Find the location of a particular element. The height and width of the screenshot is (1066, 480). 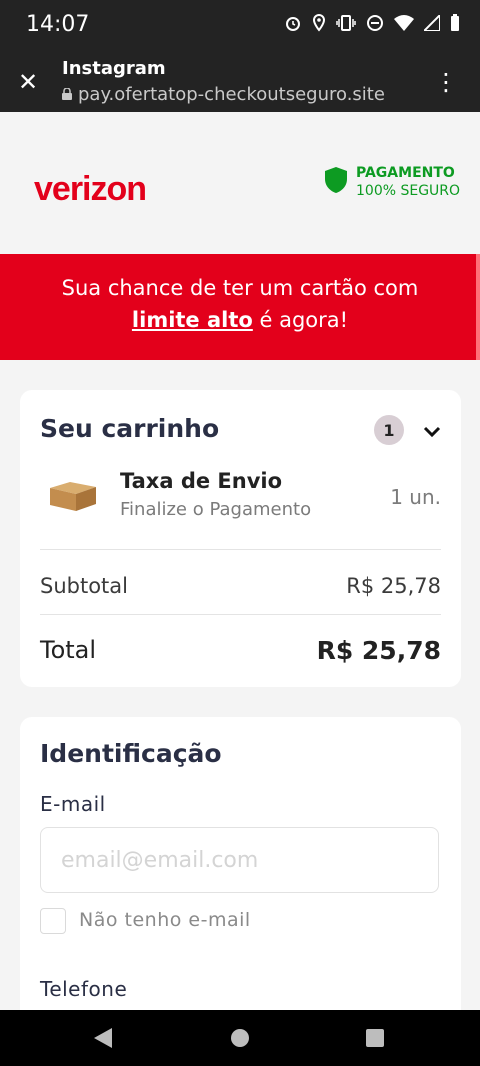

status-bar: 14:07 is located at coordinates (240, 24).